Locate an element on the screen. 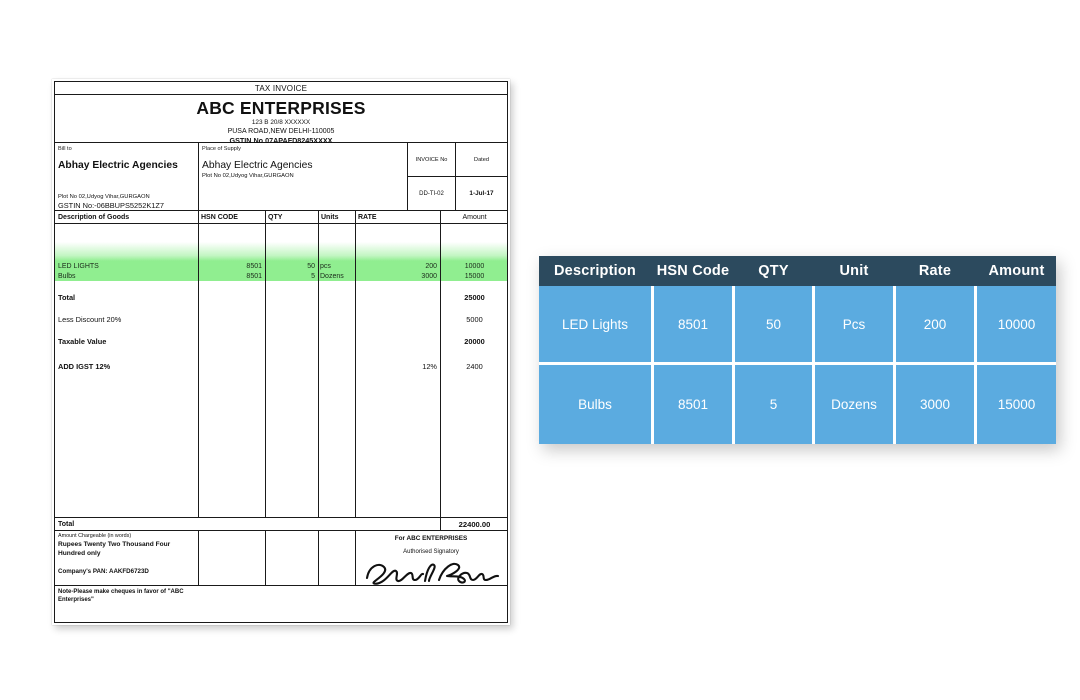 The width and height of the screenshot is (1080, 700). col-units: Units is located at coordinates (330, 217).